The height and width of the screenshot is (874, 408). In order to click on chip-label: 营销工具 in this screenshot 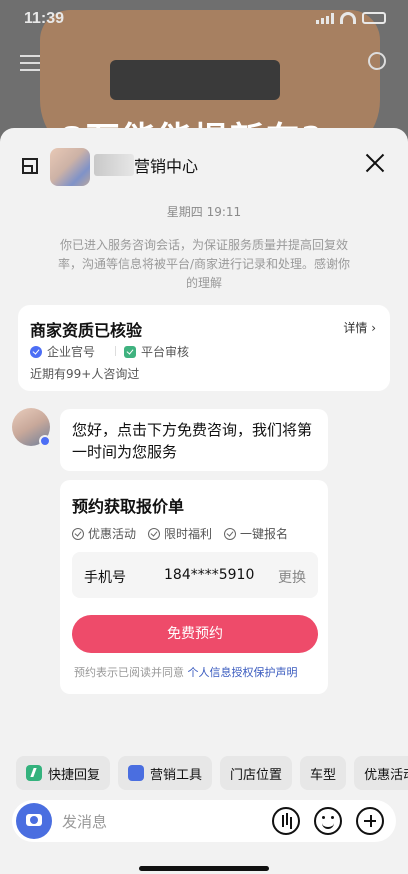, I will do `click(176, 775)`.